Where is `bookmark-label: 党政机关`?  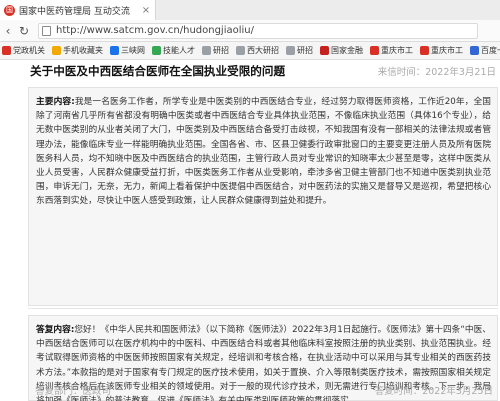 bookmark-label: 党政机关 is located at coordinates (29, 50).